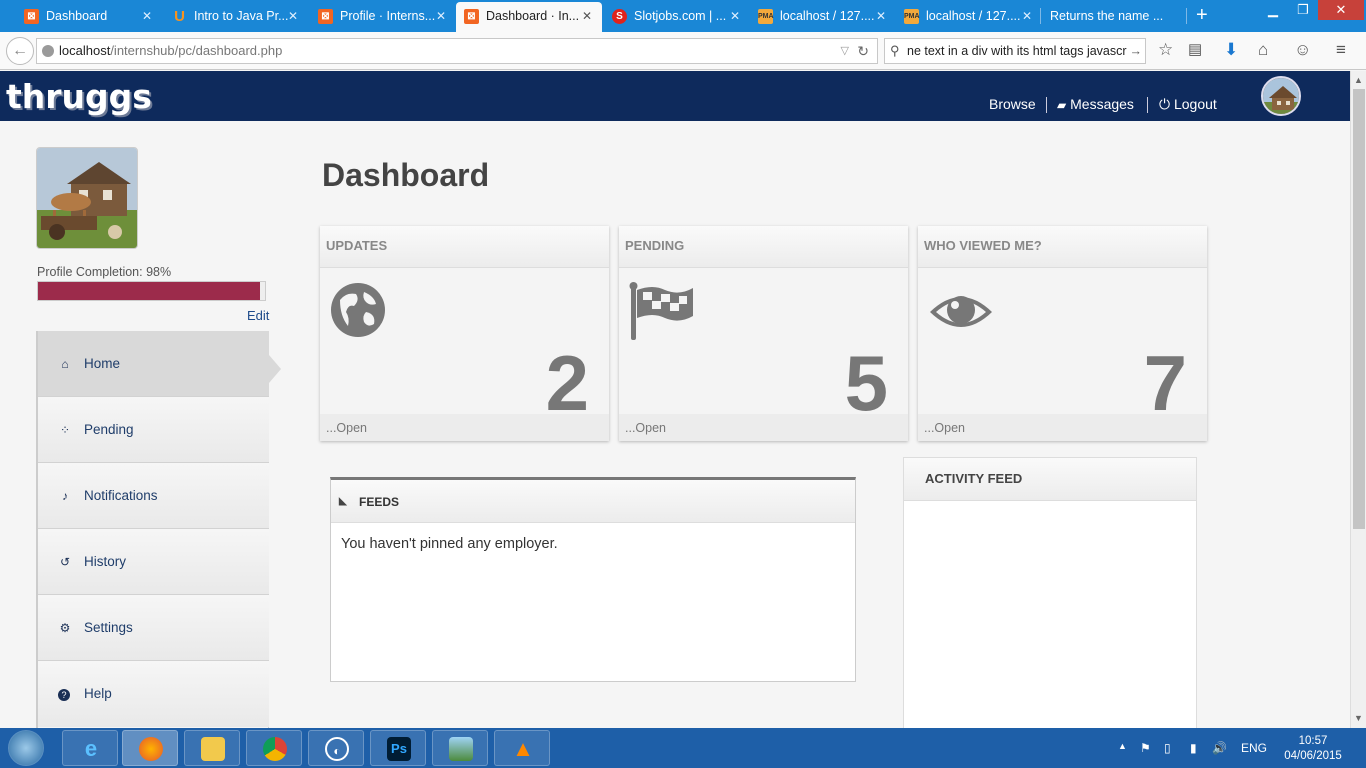  Describe the element at coordinates (1050, 479) in the screenshot. I see `activity-feed-title: ACTIVITY FEED` at that location.